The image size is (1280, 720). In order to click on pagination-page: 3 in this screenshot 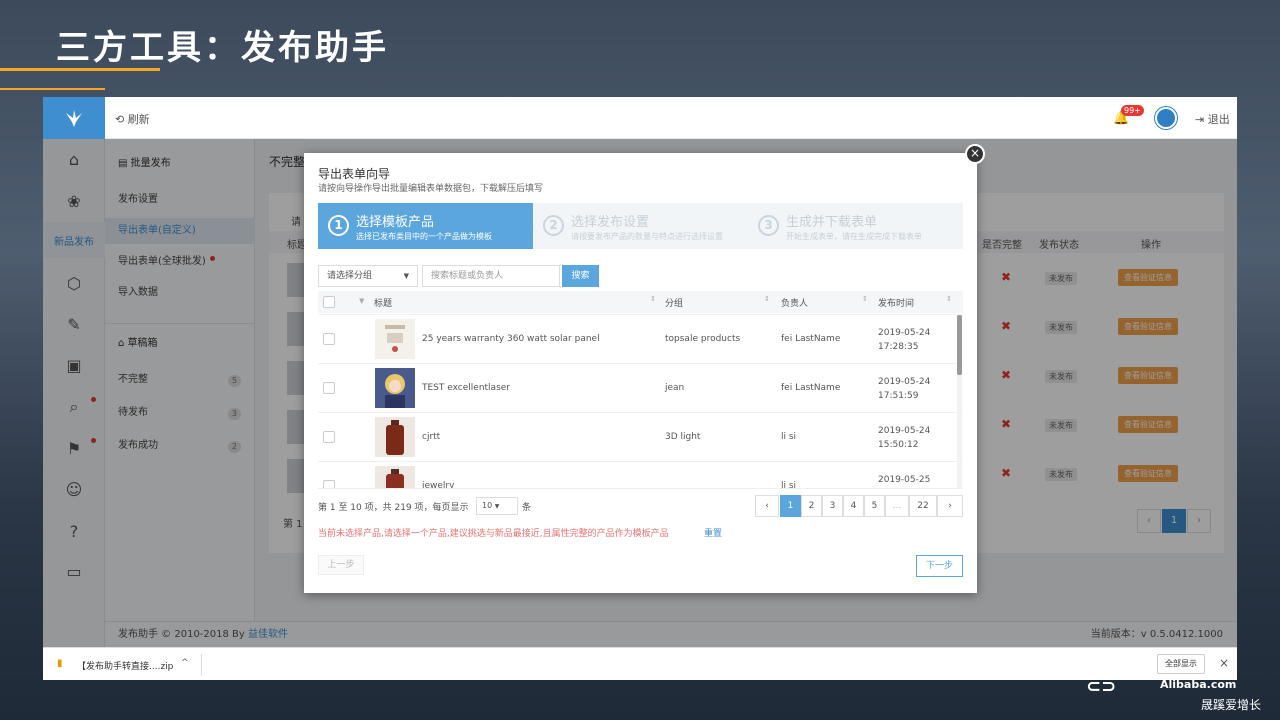, I will do `click(832, 506)`.